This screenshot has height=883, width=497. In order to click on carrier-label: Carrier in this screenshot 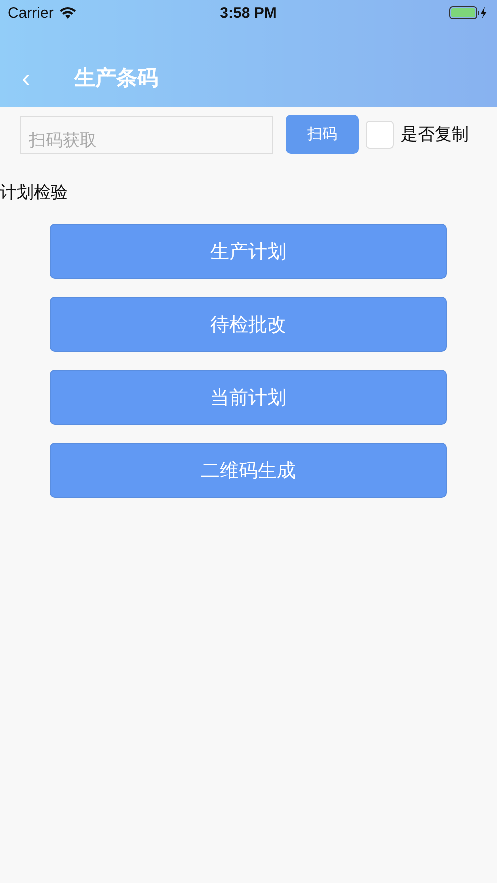, I will do `click(31, 13)`.